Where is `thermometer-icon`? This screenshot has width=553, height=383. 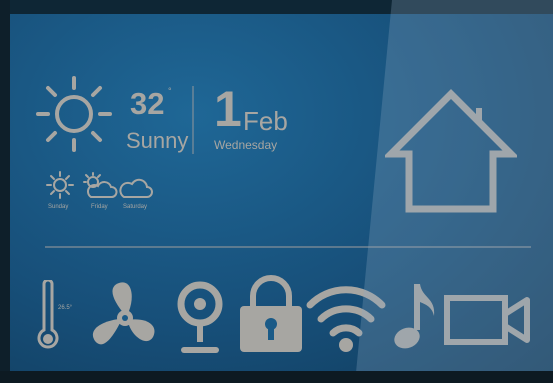 thermometer-icon is located at coordinates (48, 317).